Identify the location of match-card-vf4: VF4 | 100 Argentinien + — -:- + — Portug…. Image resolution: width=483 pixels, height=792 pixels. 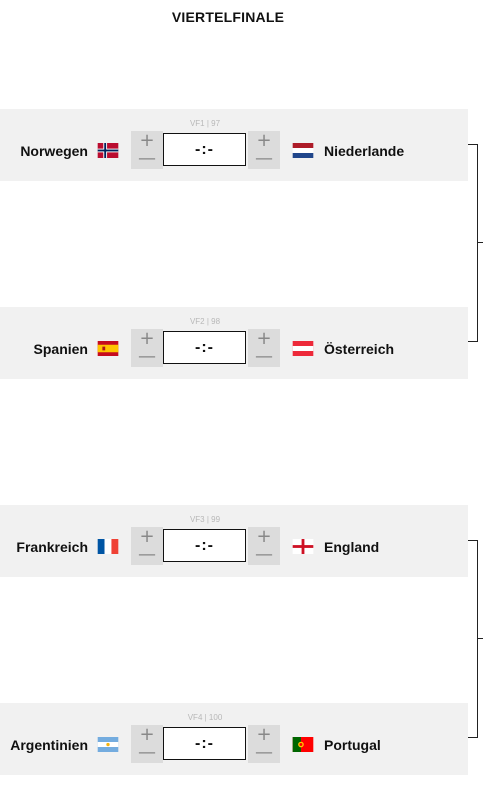
(234, 739).